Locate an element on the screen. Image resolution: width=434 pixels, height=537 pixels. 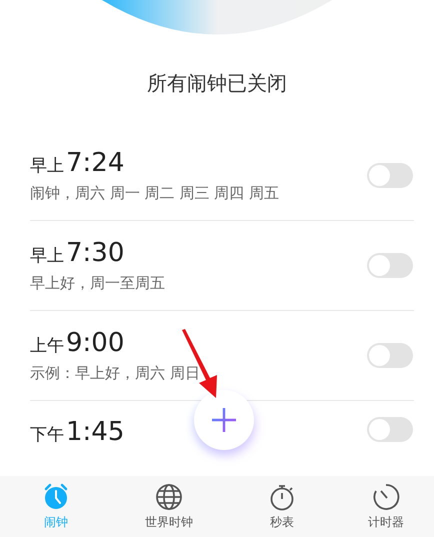
nav-tab: 计时器 is located at coordinates (386, 506).